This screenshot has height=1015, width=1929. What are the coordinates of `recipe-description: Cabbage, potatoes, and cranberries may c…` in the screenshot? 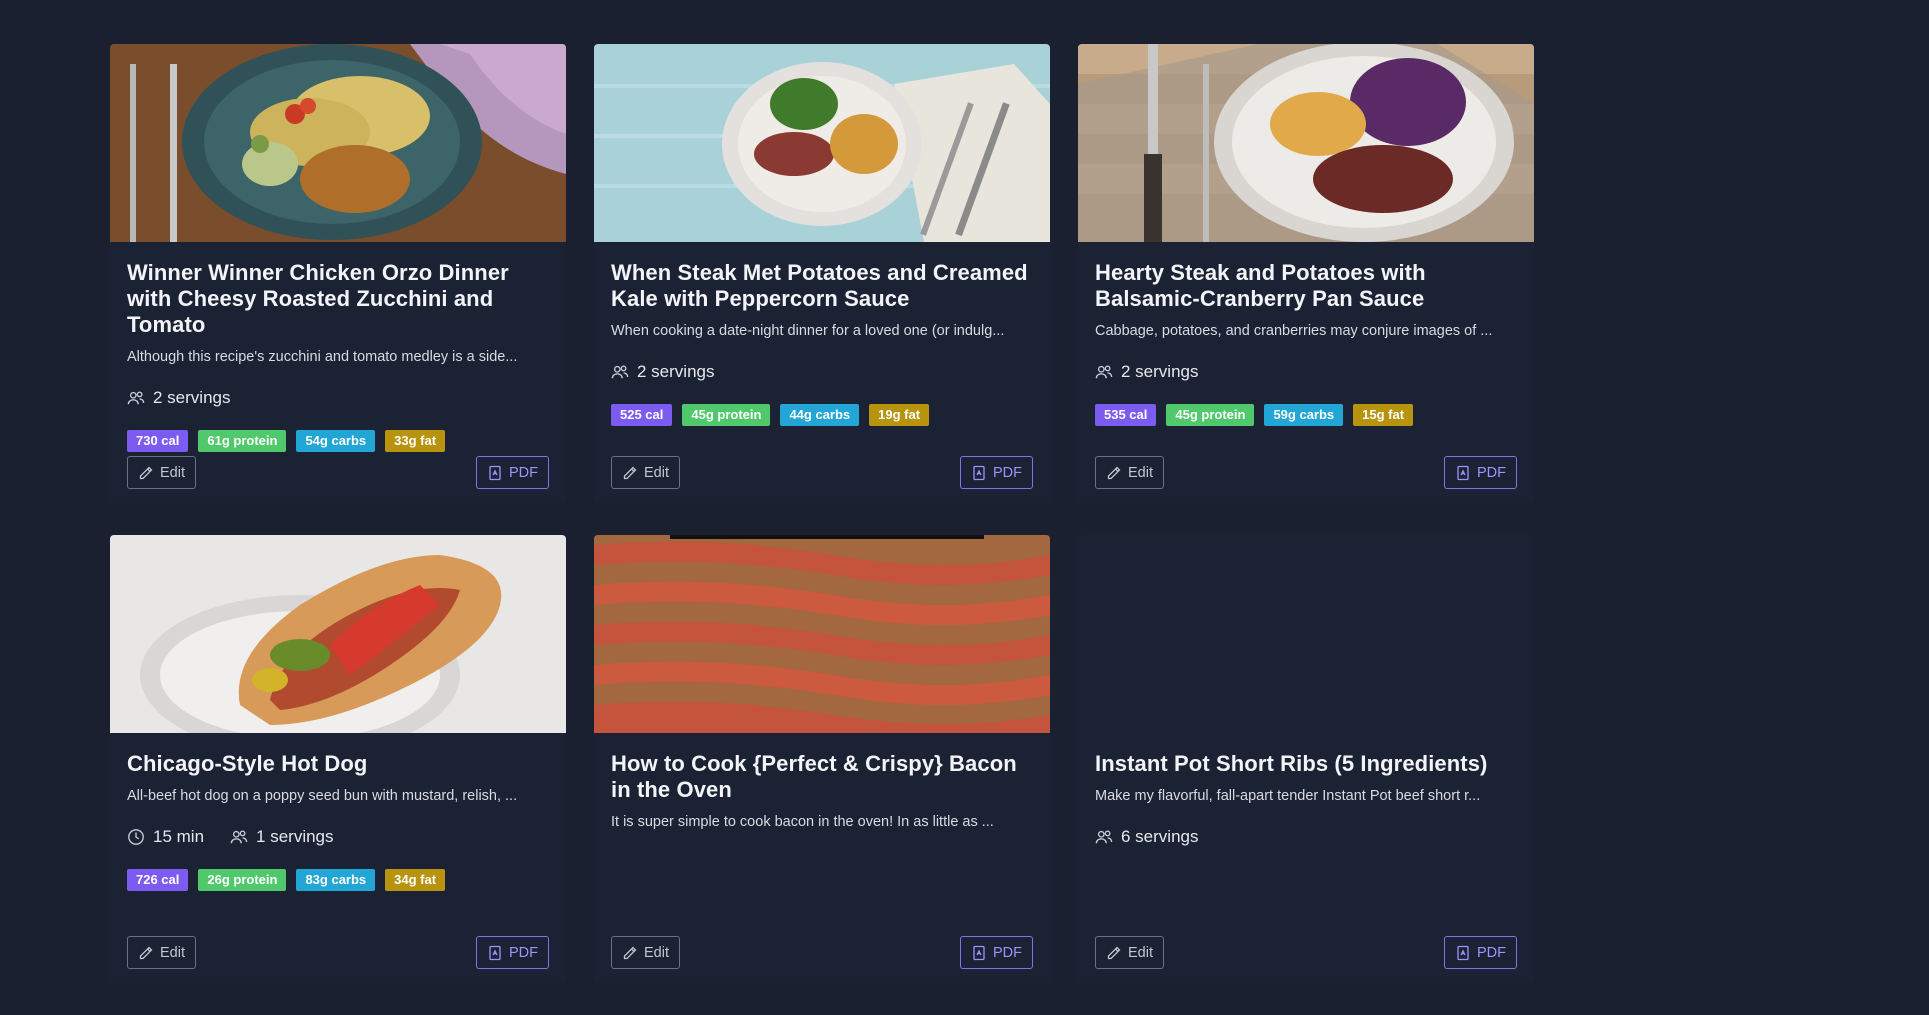 It's located at (1294, 331).